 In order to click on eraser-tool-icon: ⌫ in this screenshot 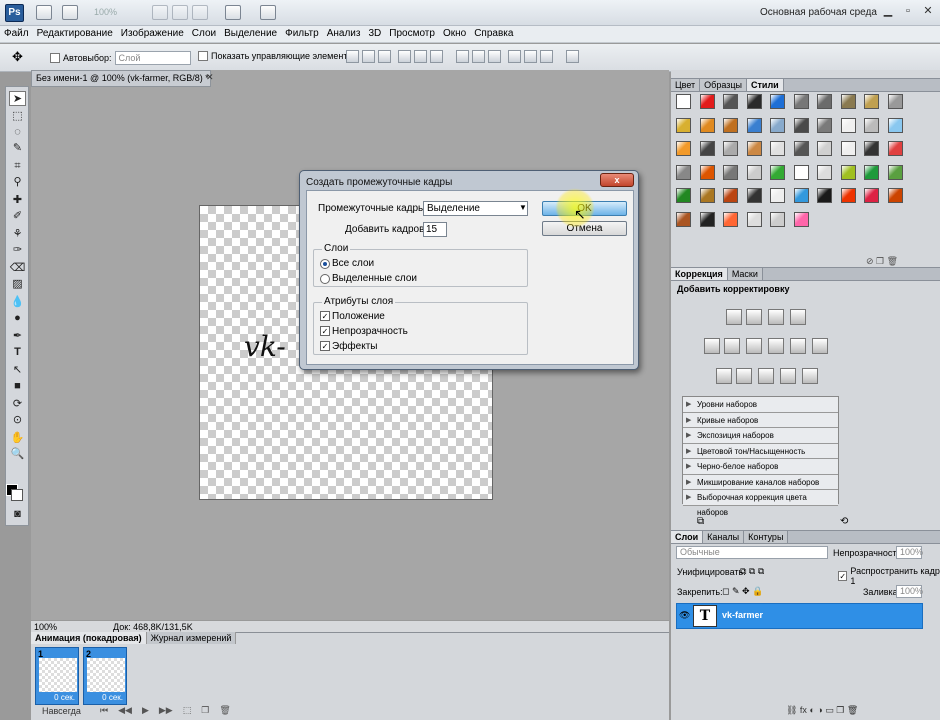, I will do `click(17, 268)`.